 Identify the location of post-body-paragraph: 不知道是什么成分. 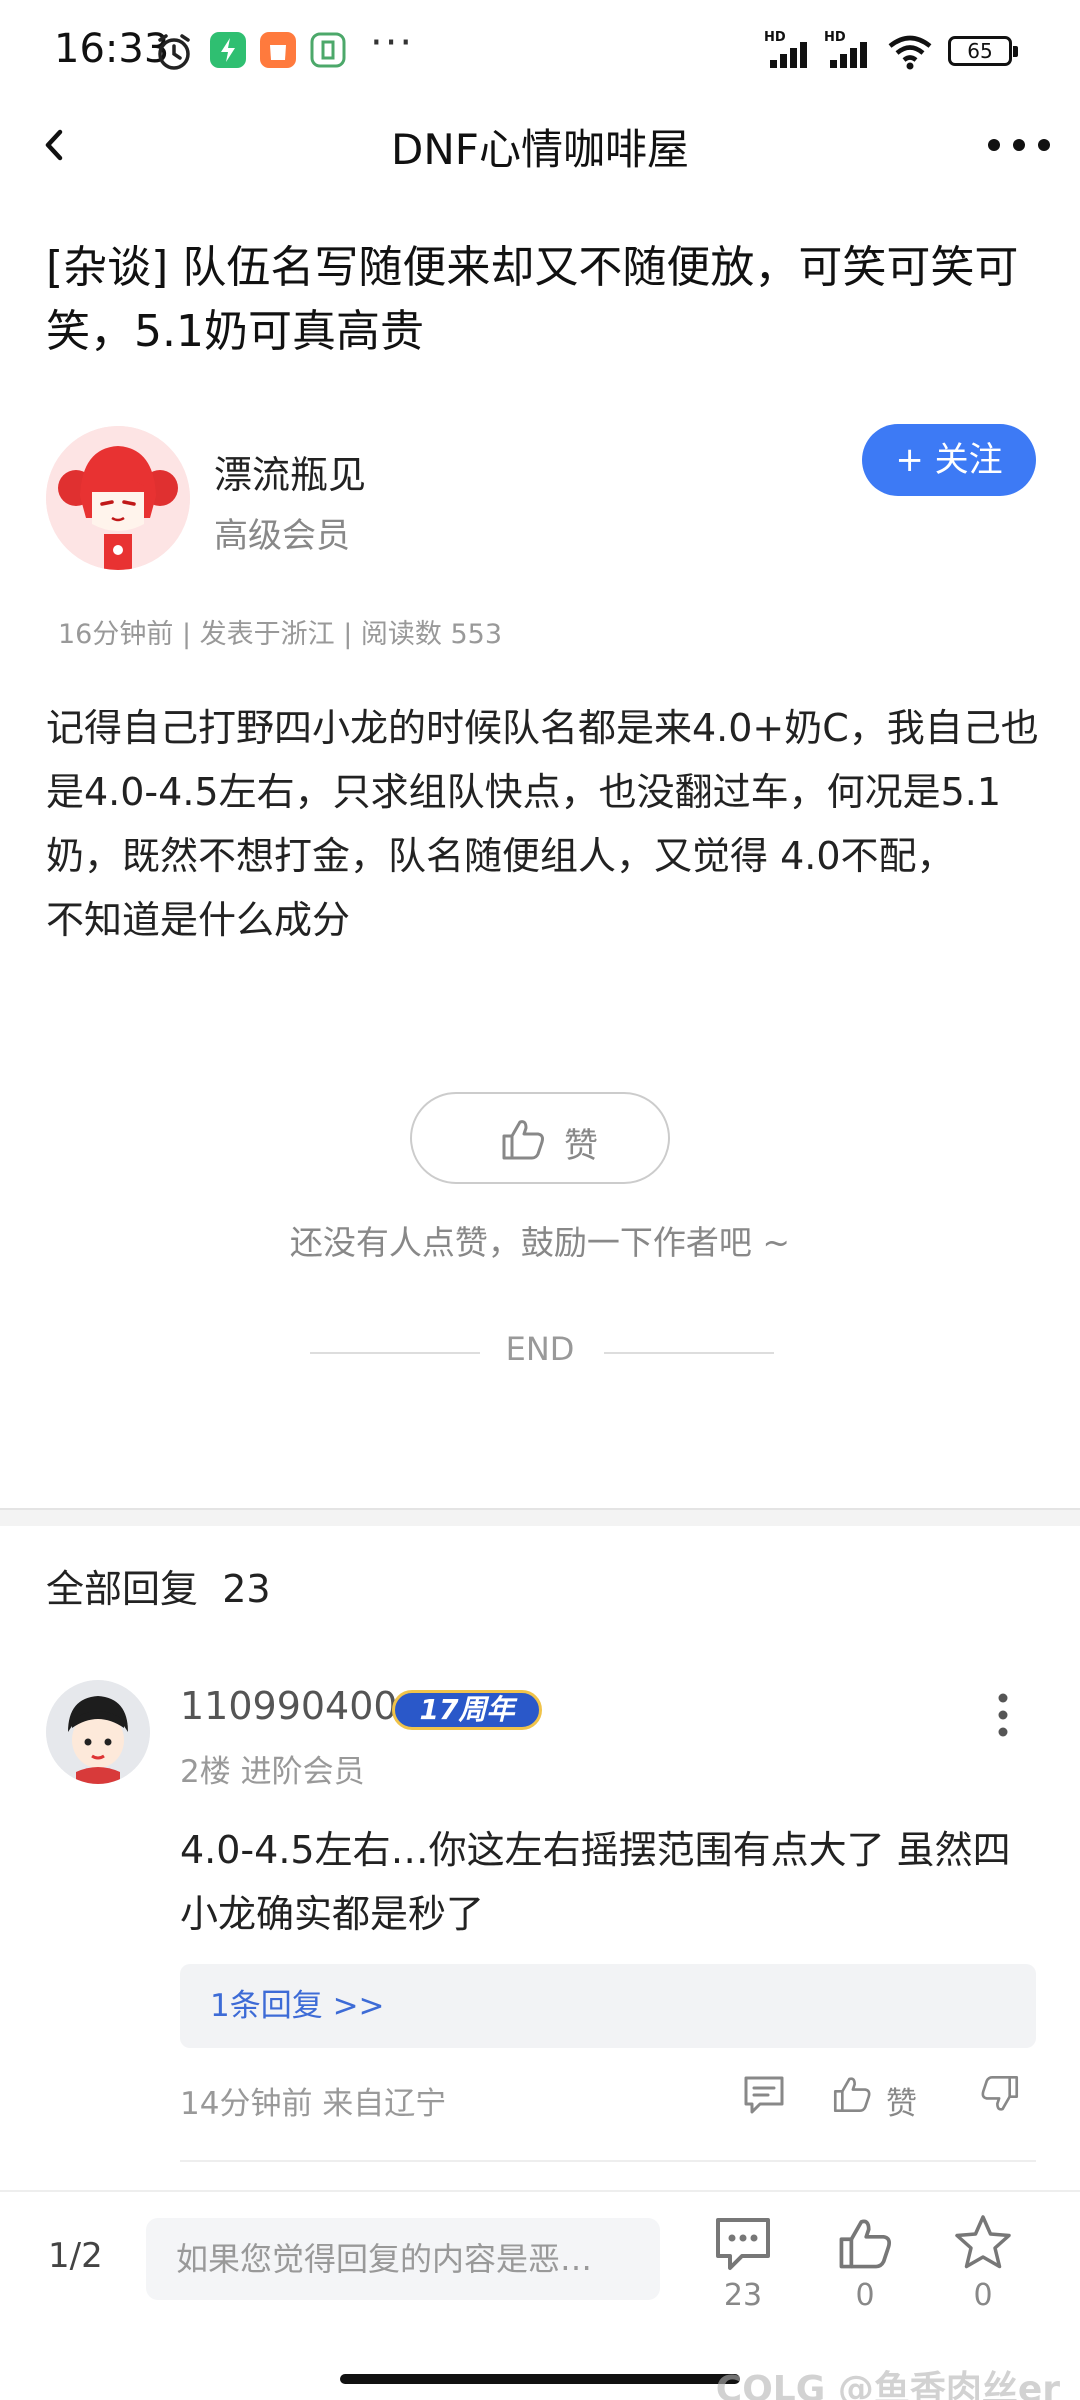
(198, 920).